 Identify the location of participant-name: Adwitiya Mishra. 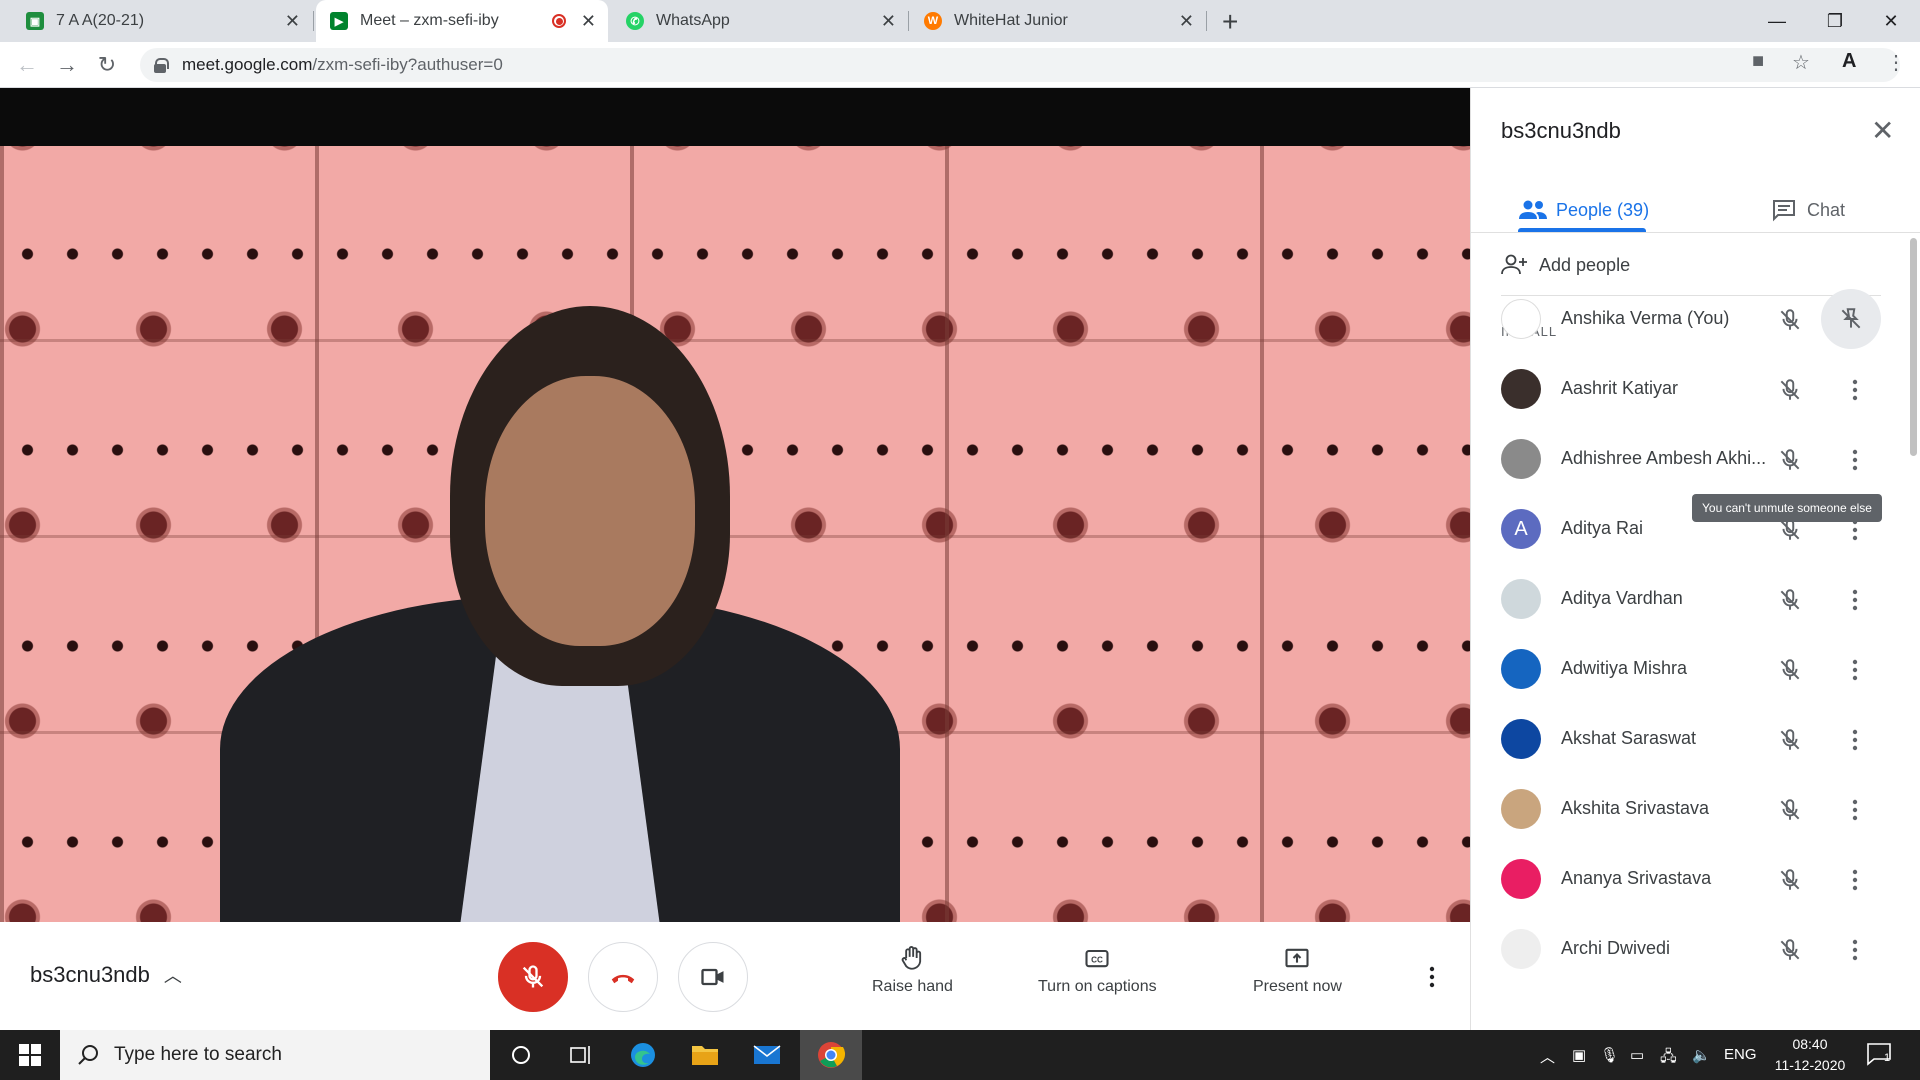
(1624, 668).